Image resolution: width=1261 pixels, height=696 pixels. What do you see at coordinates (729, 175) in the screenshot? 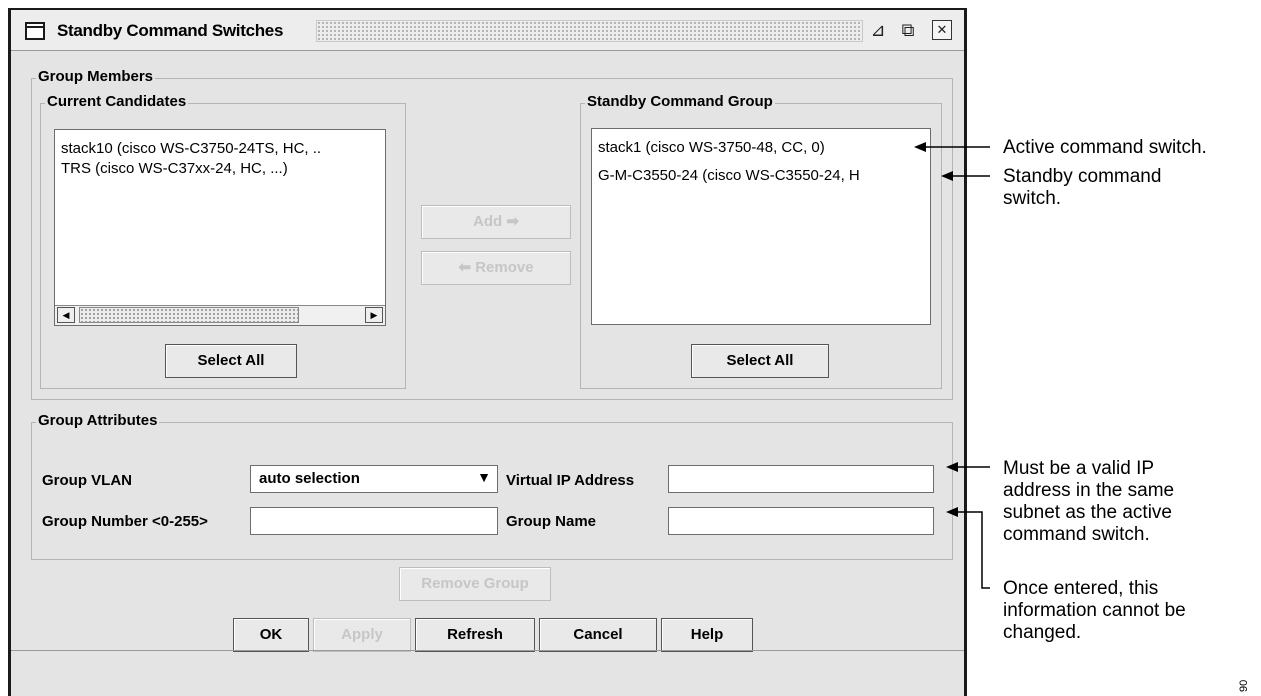
I see `list-item: G-M-C3550-24 (cisco WS-C3550-24, H` at bounding box center [729, 175].